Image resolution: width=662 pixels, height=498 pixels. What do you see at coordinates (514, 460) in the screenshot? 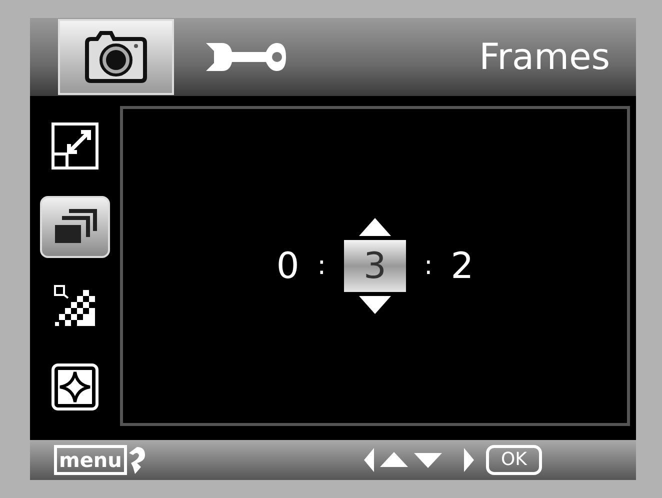
I see `ok-key-label: OK` at bounding box center [514, 460].